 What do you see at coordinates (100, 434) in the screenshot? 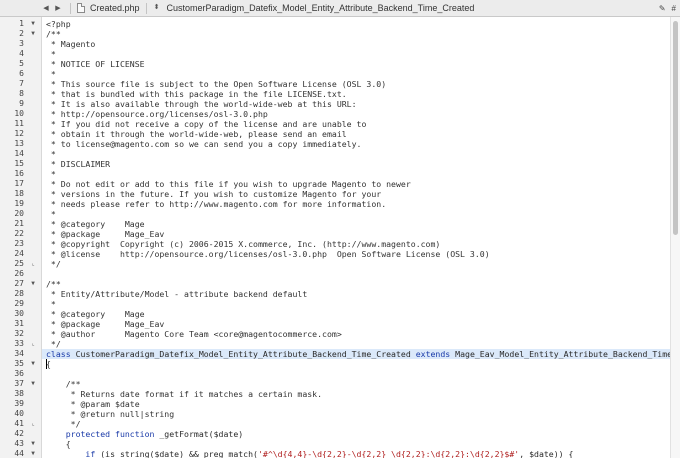
I see `keyword-token: protected function` at bounding box center [100, 434].